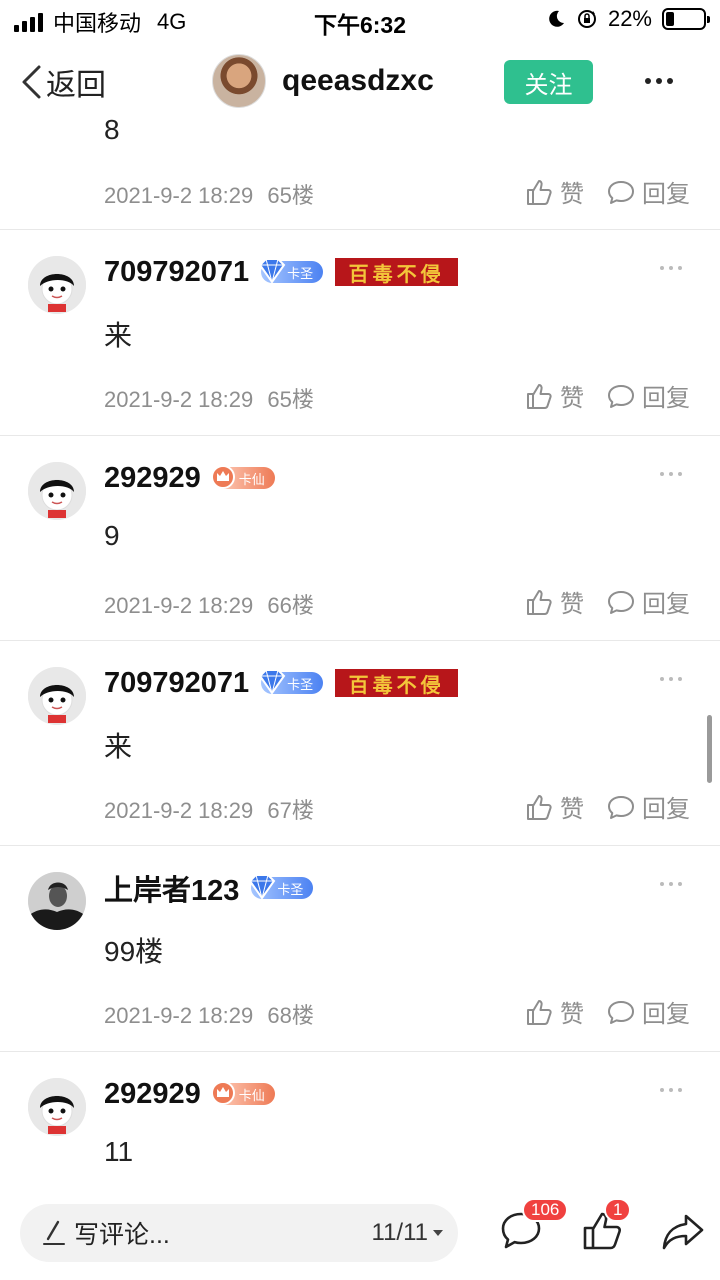 Image resolution: width=720 pixels, height=1280 pixels. Describe the element at coordinates (290, 1015) in the screenshot. I see `post-floor: 68楼` at that location.